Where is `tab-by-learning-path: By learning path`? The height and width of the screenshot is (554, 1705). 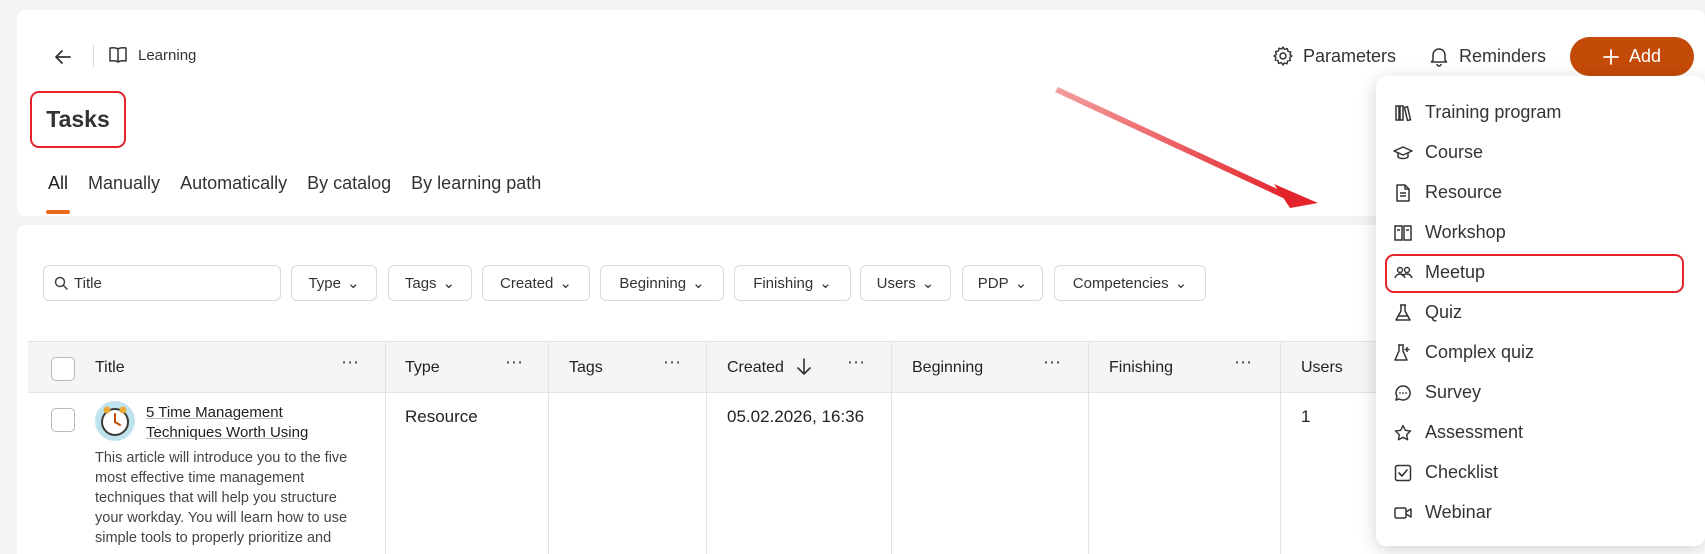
tab-by-learning-path: By learning path is located at coordinates (476, 183).